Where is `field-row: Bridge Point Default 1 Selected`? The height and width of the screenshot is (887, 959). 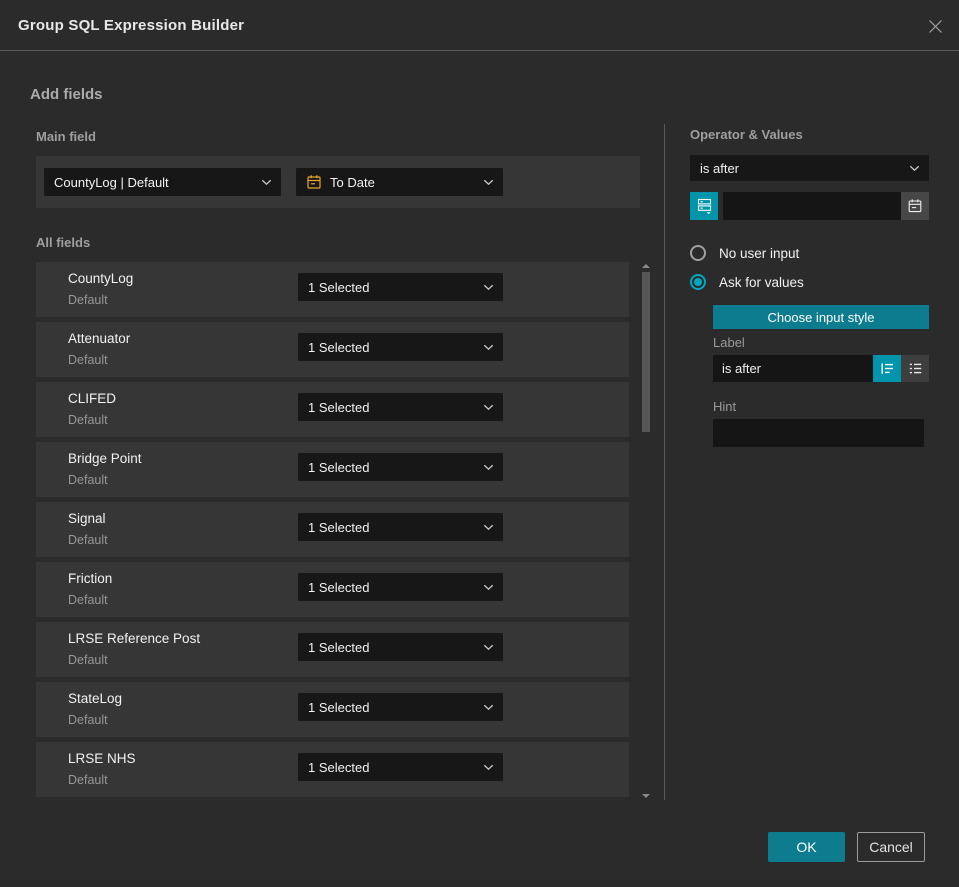
field-row: Bridge Point Default 1 Selected is located at coordinates (332, 469).